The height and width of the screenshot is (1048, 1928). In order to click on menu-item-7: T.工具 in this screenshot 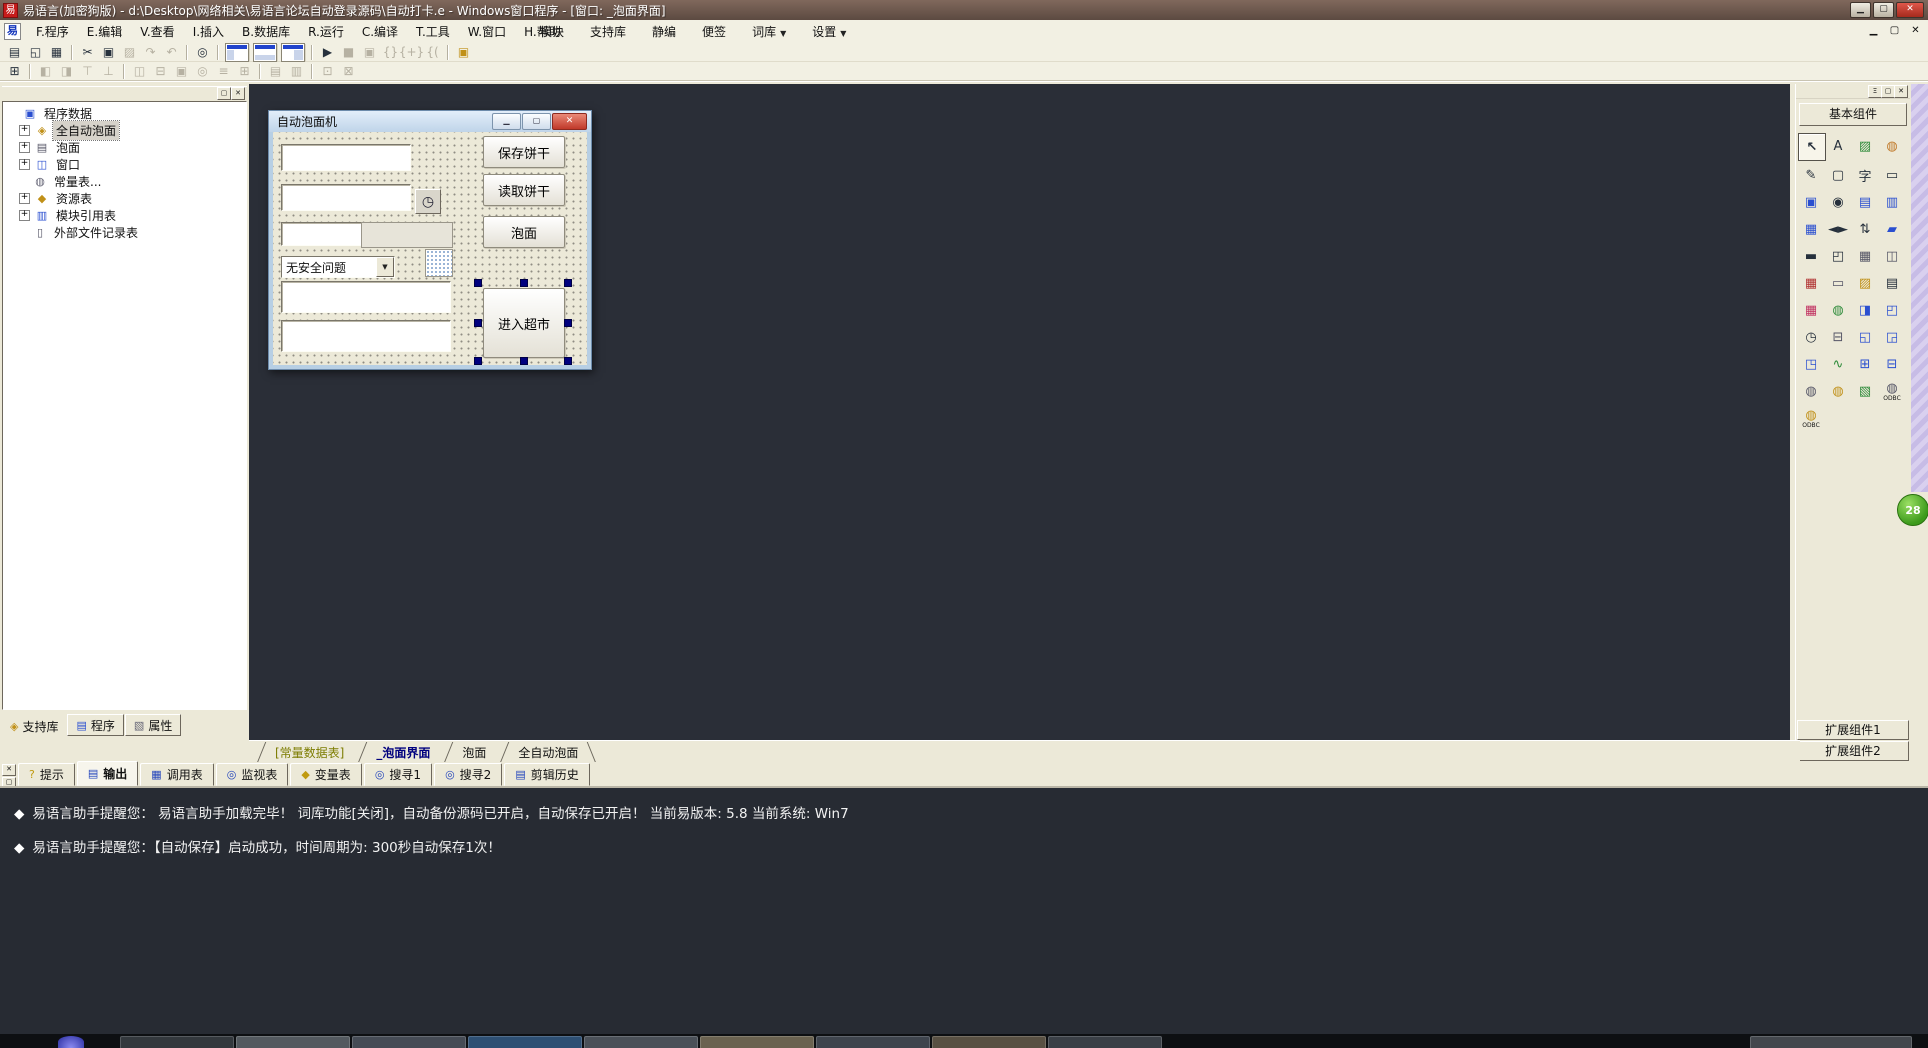, I will do `click(433, 31)`.